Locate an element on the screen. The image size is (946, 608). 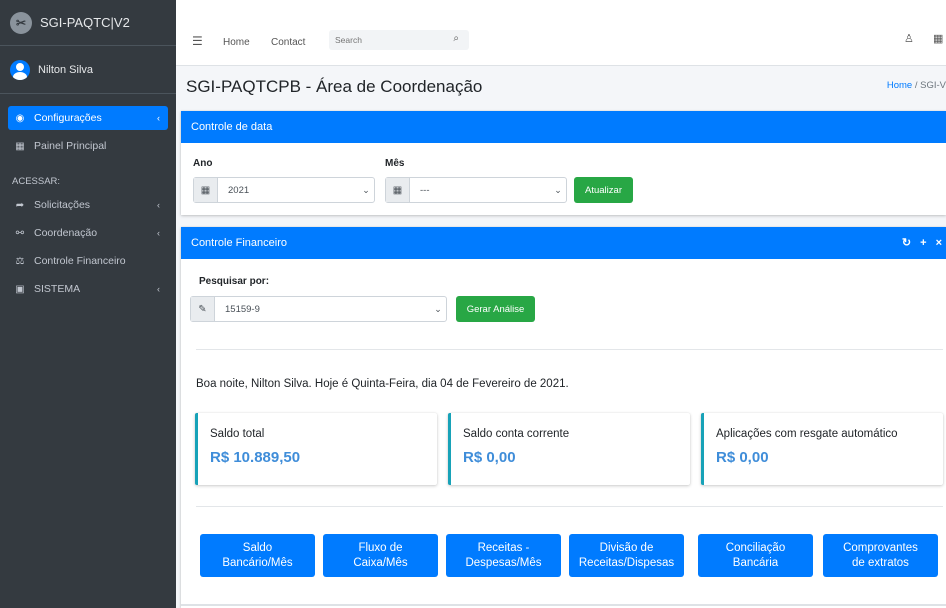
year-select: ▦ 2021 ⌄ is located at coordinates (284, 190).